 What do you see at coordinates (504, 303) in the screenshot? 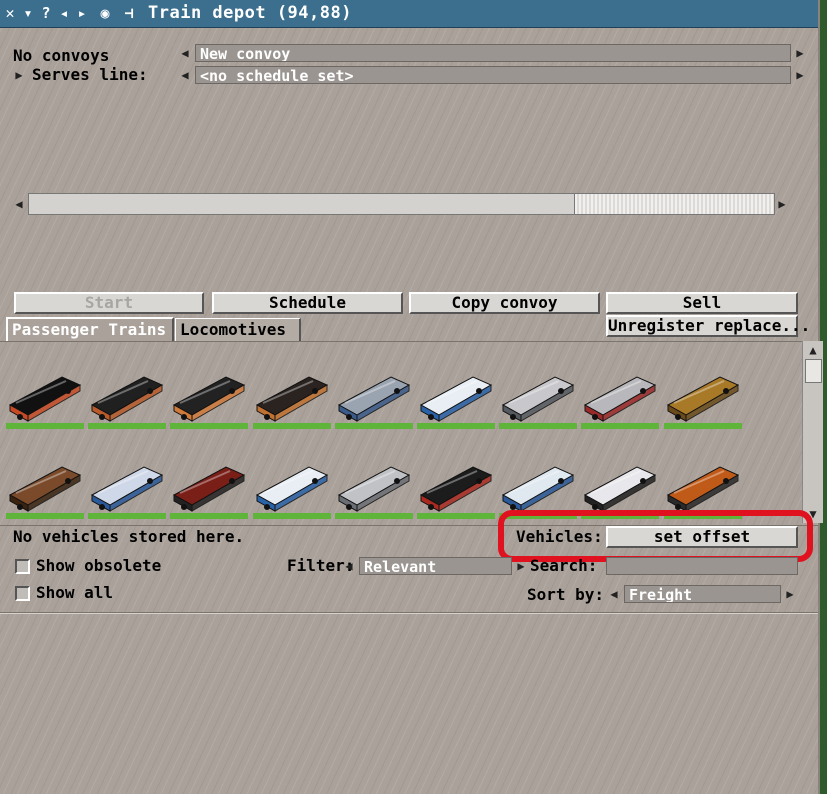
I see `copy-convoy-button: Copy convoy` at bounding box center [504, 303].